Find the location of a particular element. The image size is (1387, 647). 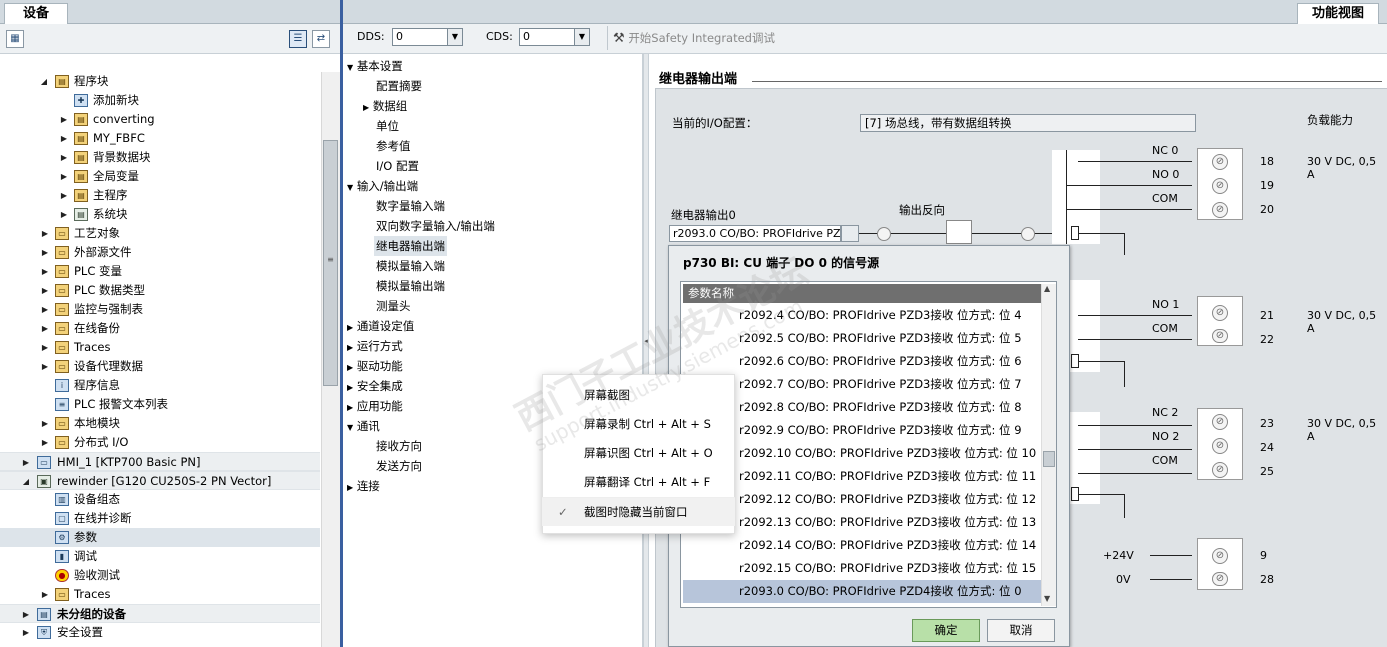

tree-item-local-modules: ▶ ▭ 本地模块 is located at coordinates (160, 423).